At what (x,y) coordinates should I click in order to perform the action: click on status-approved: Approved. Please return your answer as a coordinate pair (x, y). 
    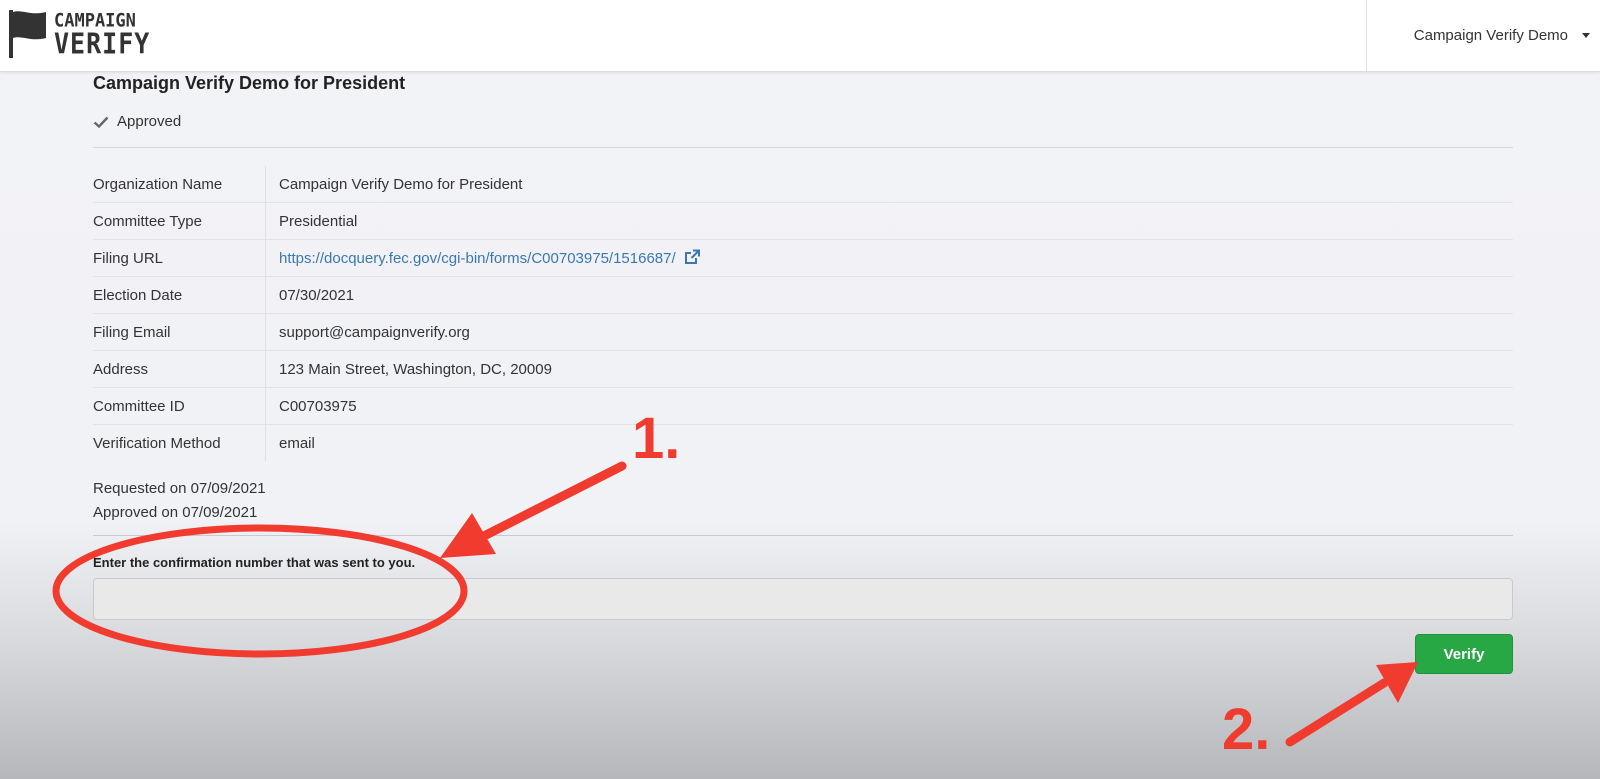
    Looking at the image, I should click on (137, 121).